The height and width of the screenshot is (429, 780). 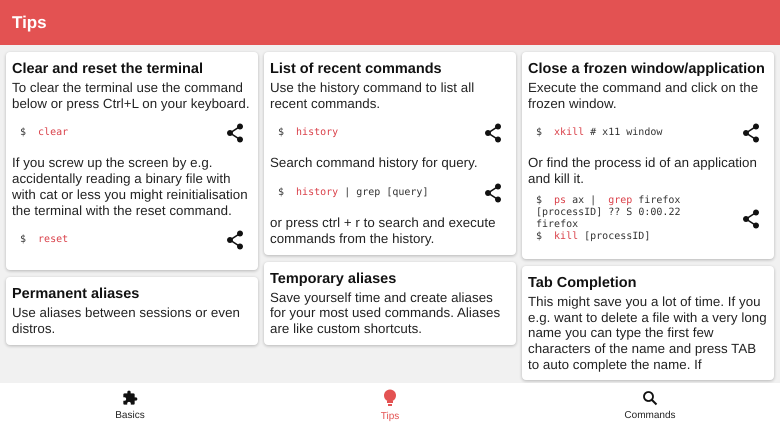 I want to click on code-line: [processID] ?? S 0:00.22, so click(x=609, y=212).